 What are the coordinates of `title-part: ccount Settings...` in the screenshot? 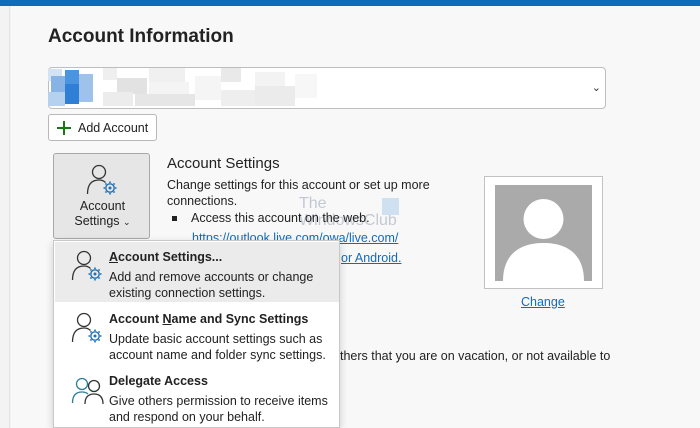 It's located at (170, 257).